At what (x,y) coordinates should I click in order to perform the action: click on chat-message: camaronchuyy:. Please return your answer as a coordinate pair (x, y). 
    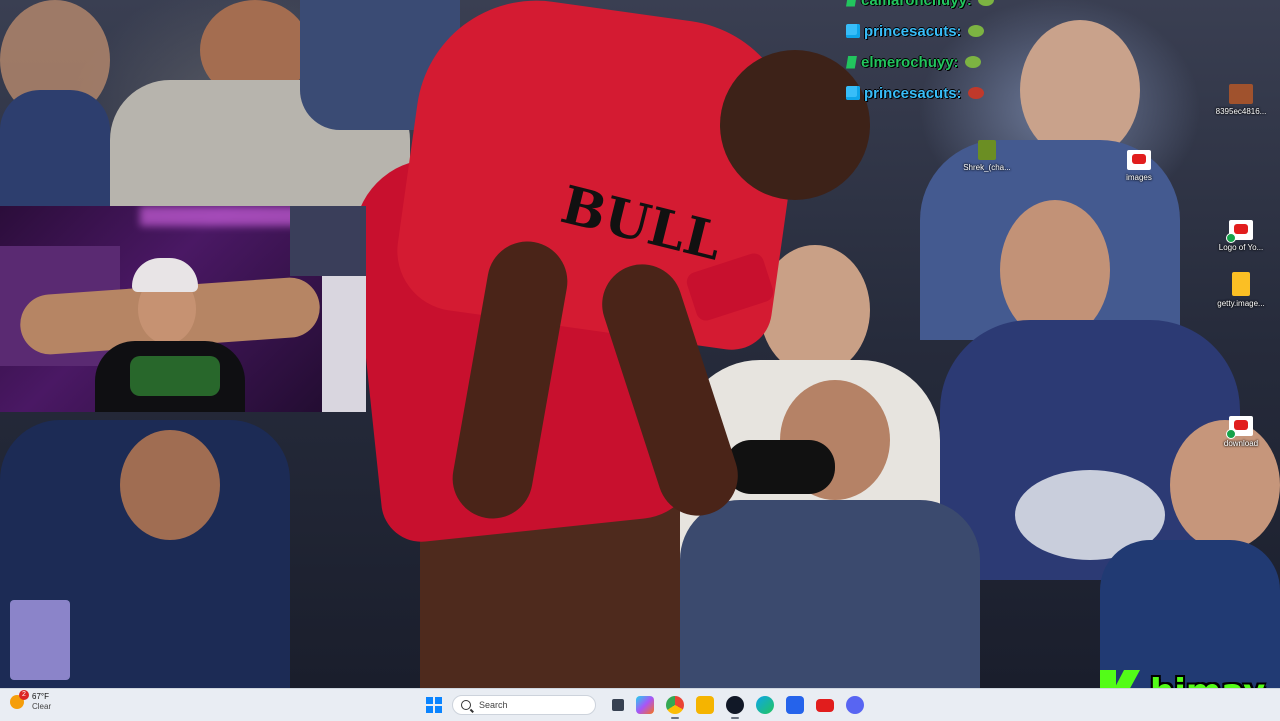
    Looking at the image, I should click on (946, 6).